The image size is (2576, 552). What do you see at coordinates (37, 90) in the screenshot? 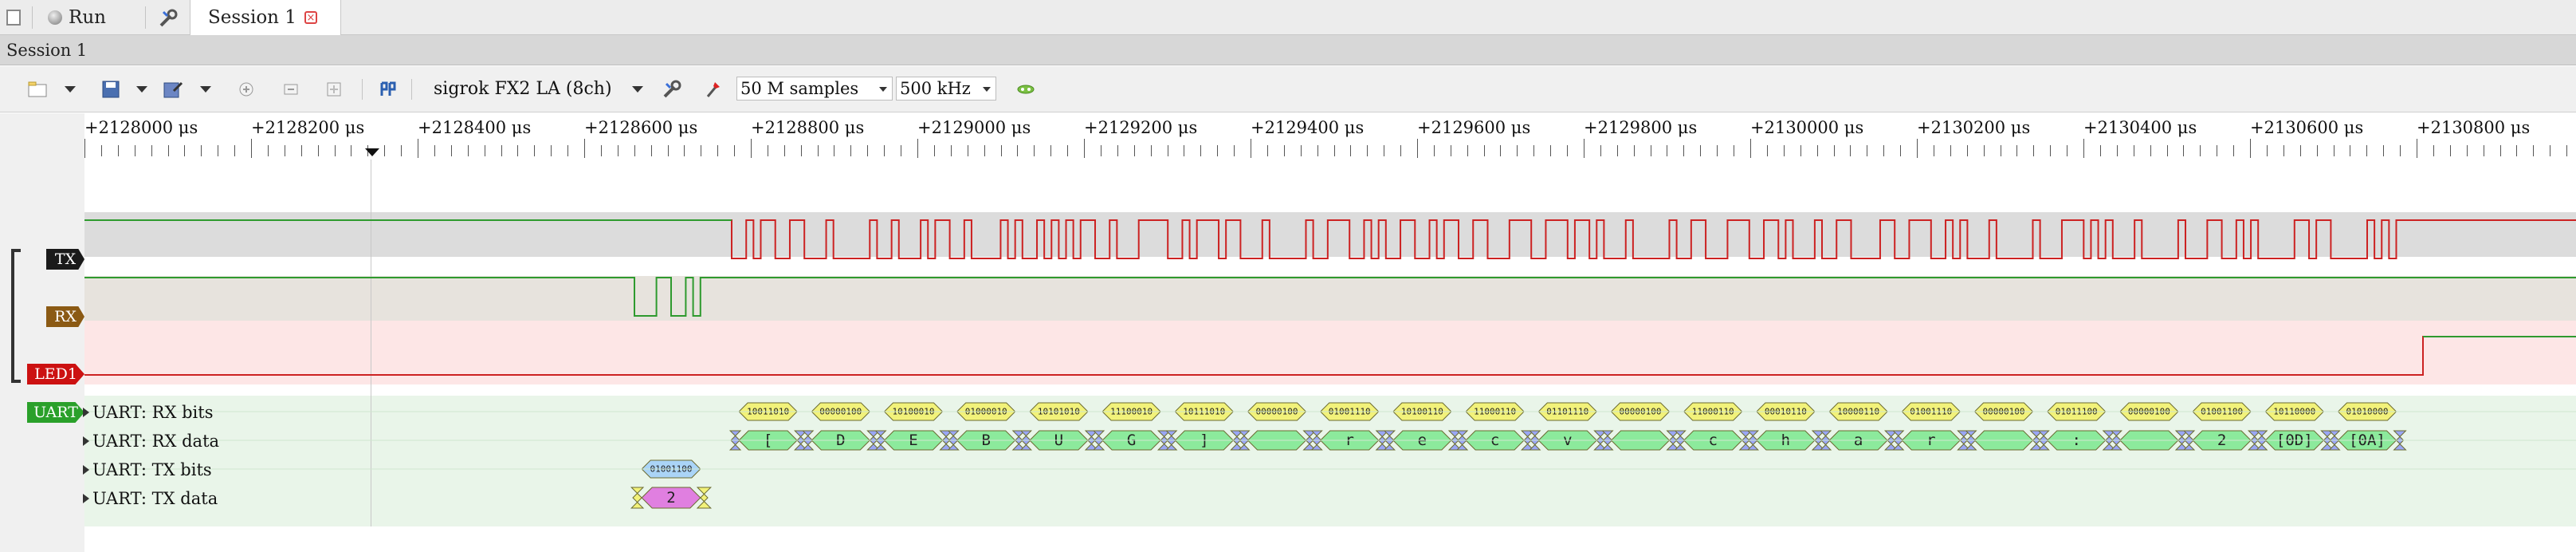
I see `open-file-icon` at bounding box center [37, 90].